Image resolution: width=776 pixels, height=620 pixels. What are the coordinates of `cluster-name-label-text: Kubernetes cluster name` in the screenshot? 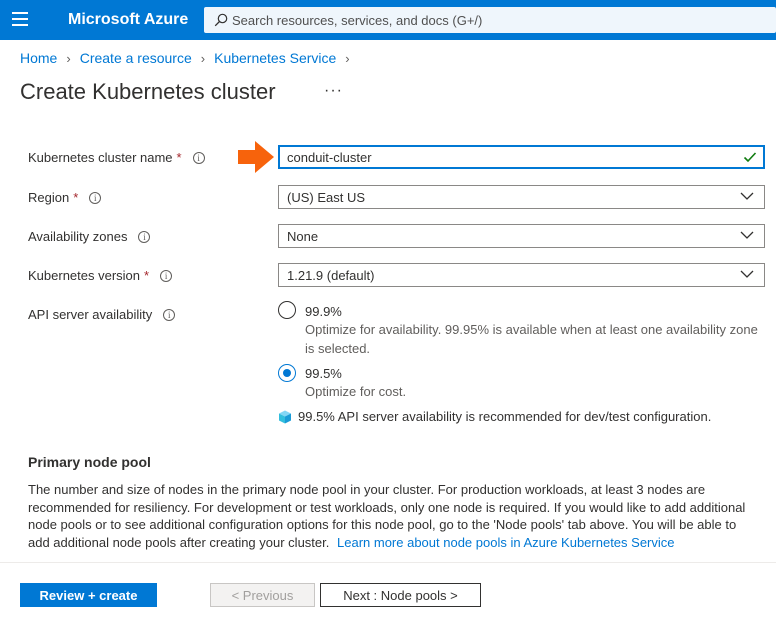 It's located at (100, 157).